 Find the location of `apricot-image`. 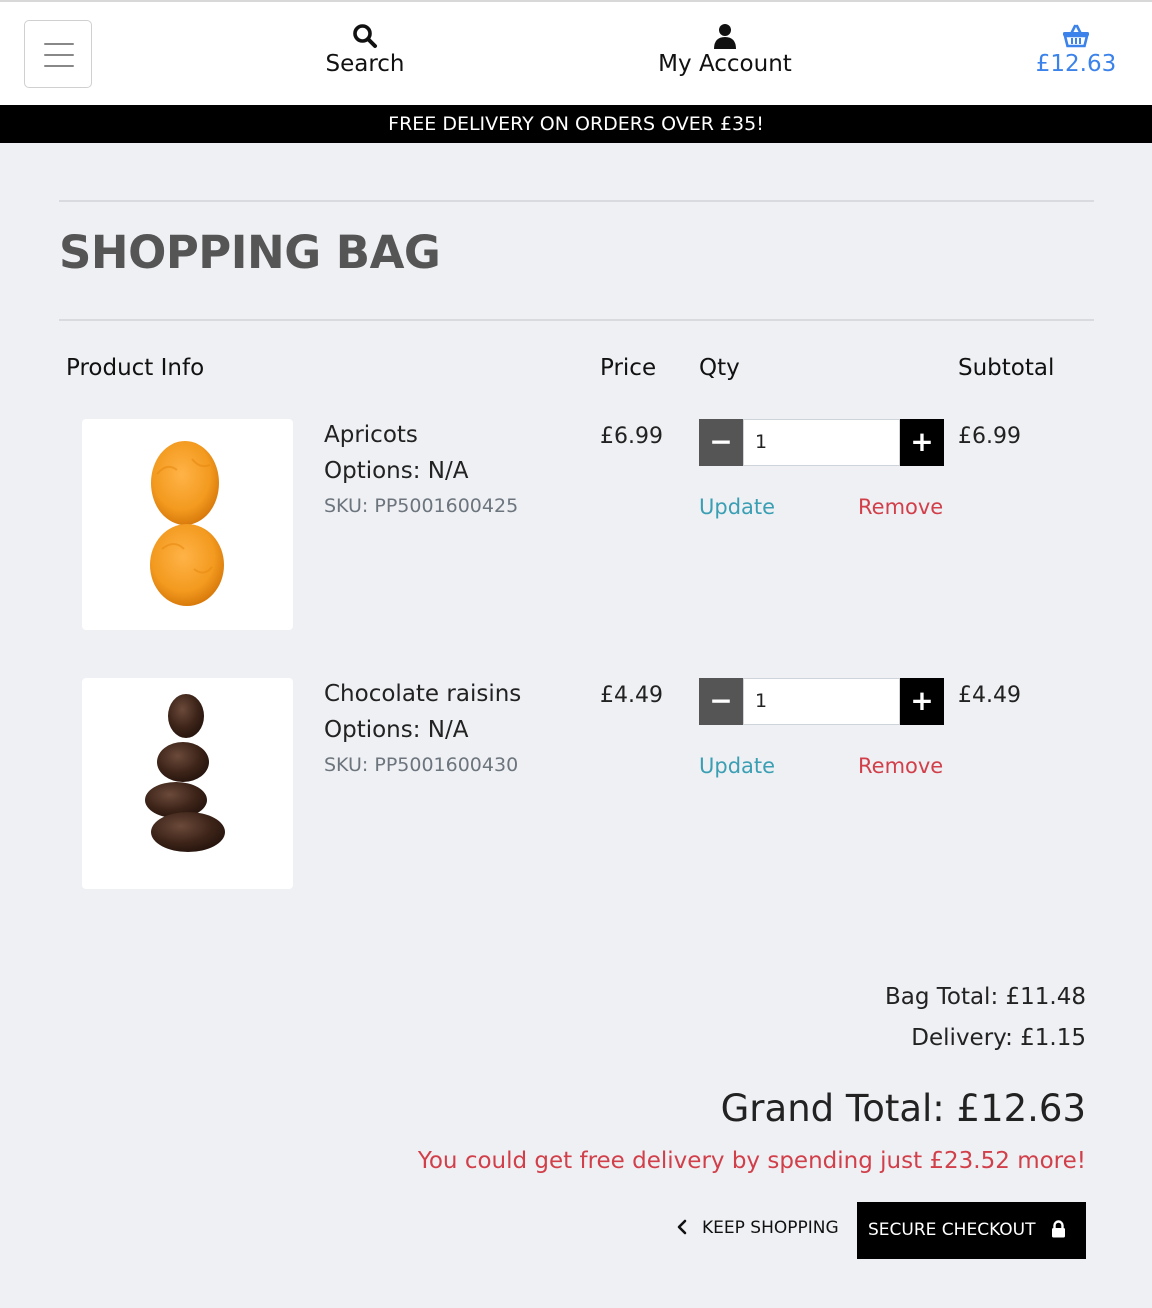

apricot-image is located at coordinates (187, 523).